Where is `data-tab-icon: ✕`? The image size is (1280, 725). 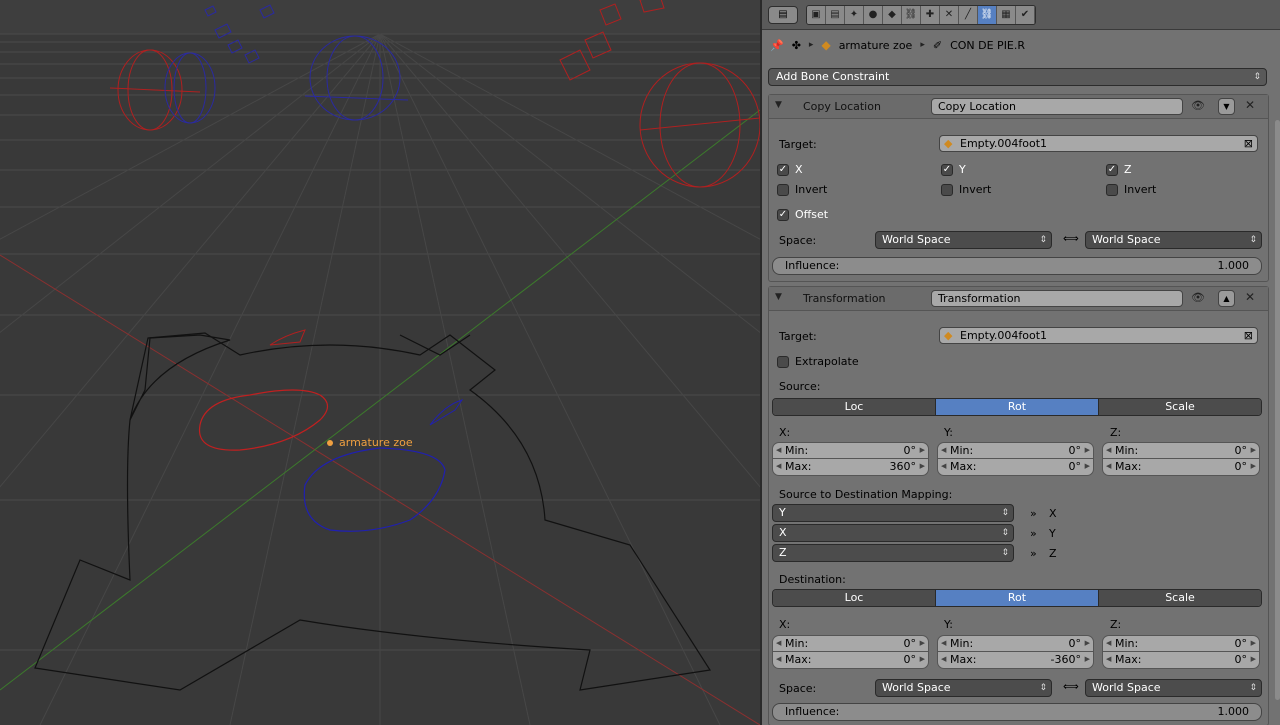
data-tab-icon: ✕ is located at coordinates (949, 15).